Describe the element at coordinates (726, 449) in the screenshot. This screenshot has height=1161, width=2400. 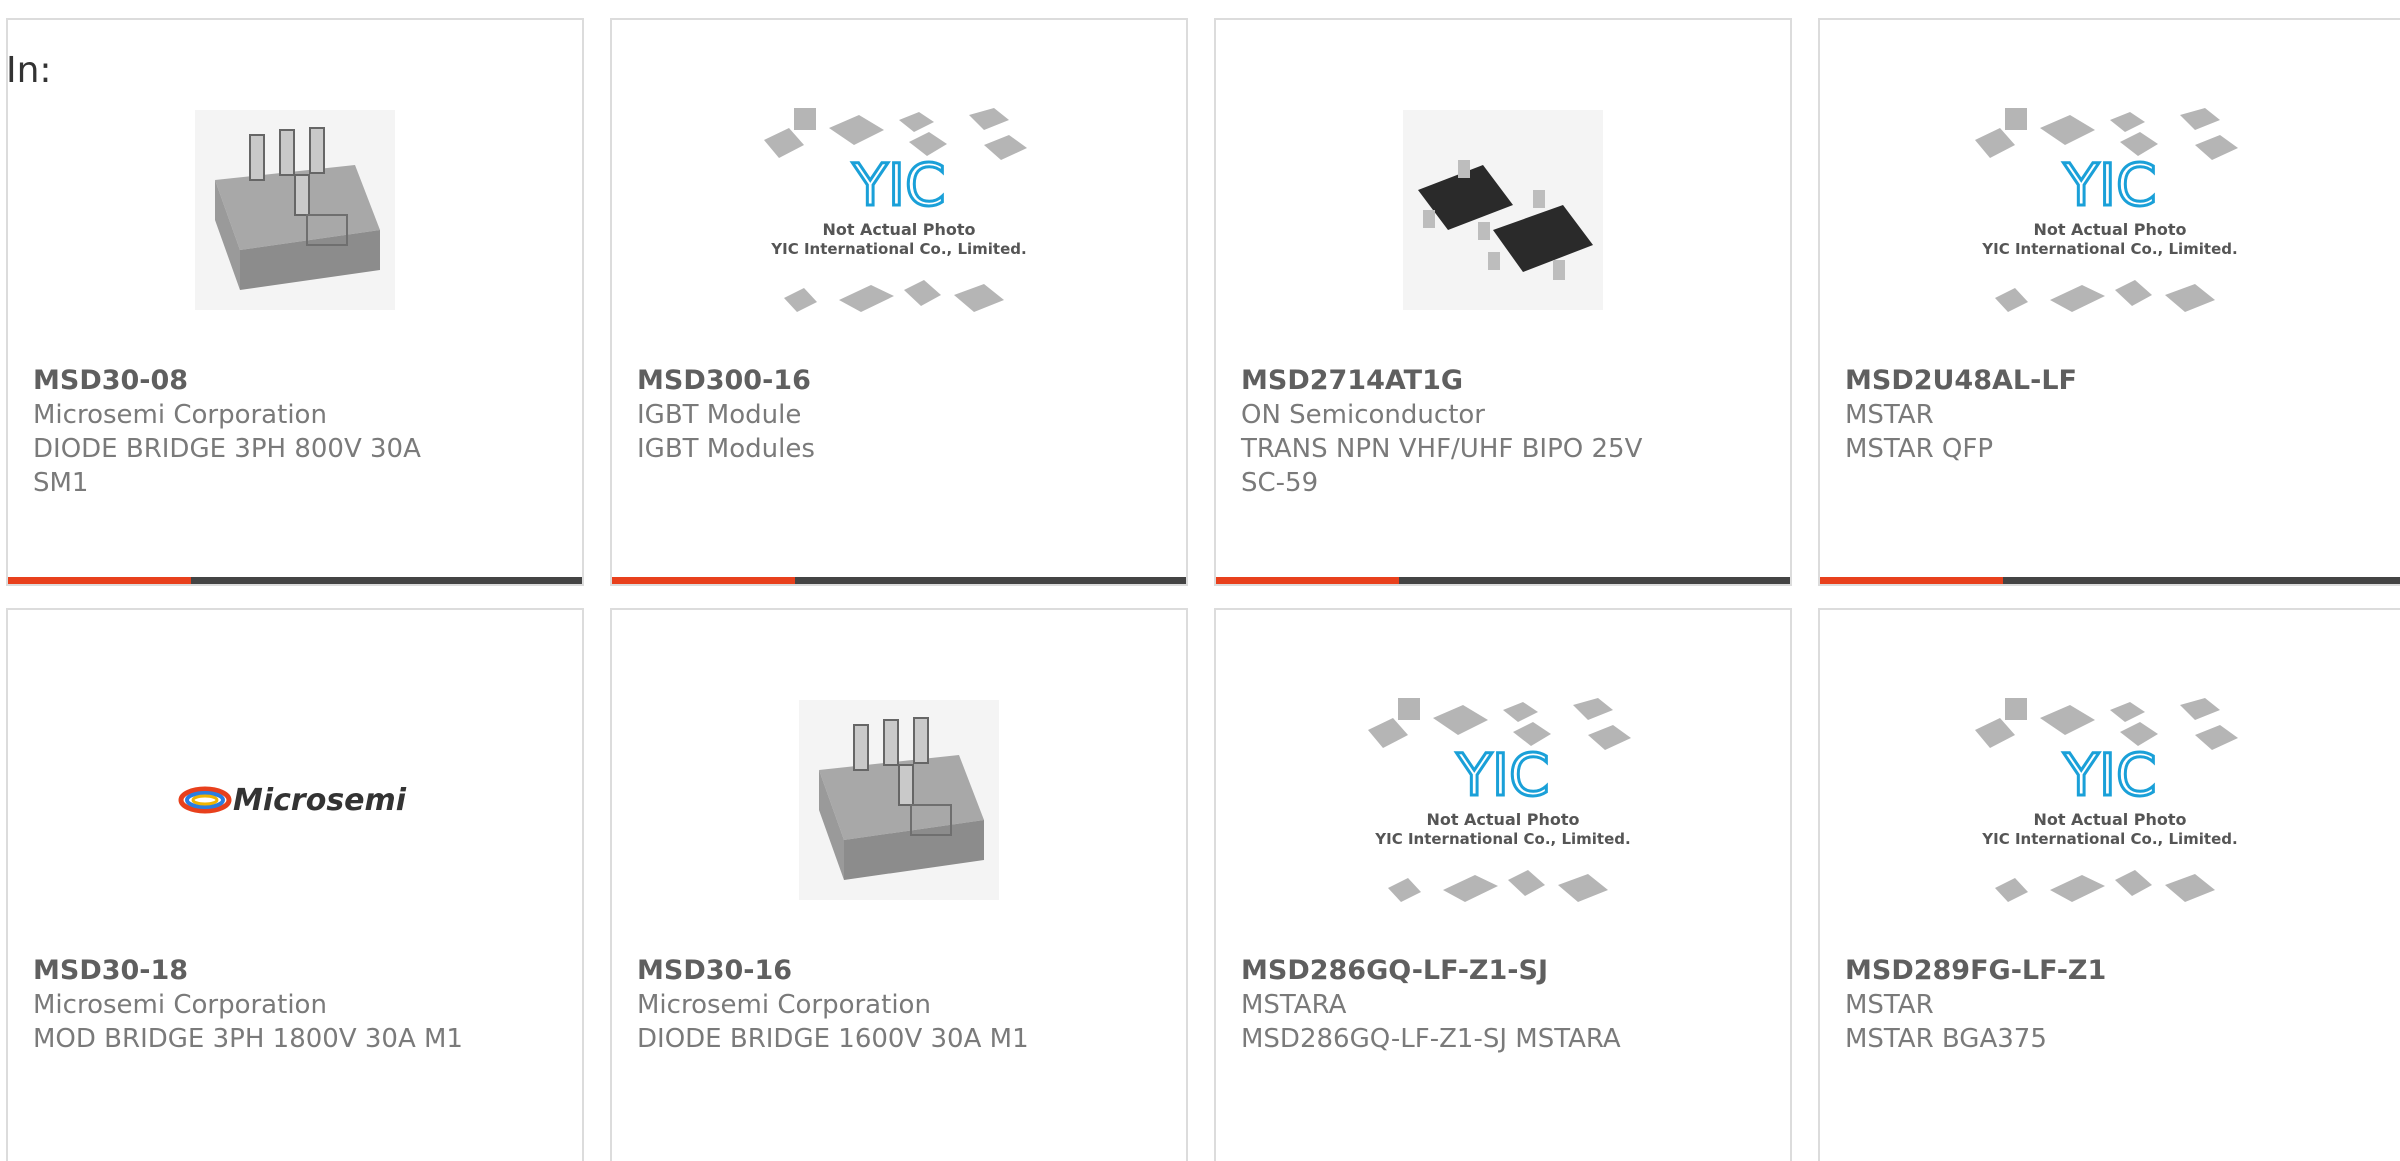
I see `description: IGBT Modules` at that location.